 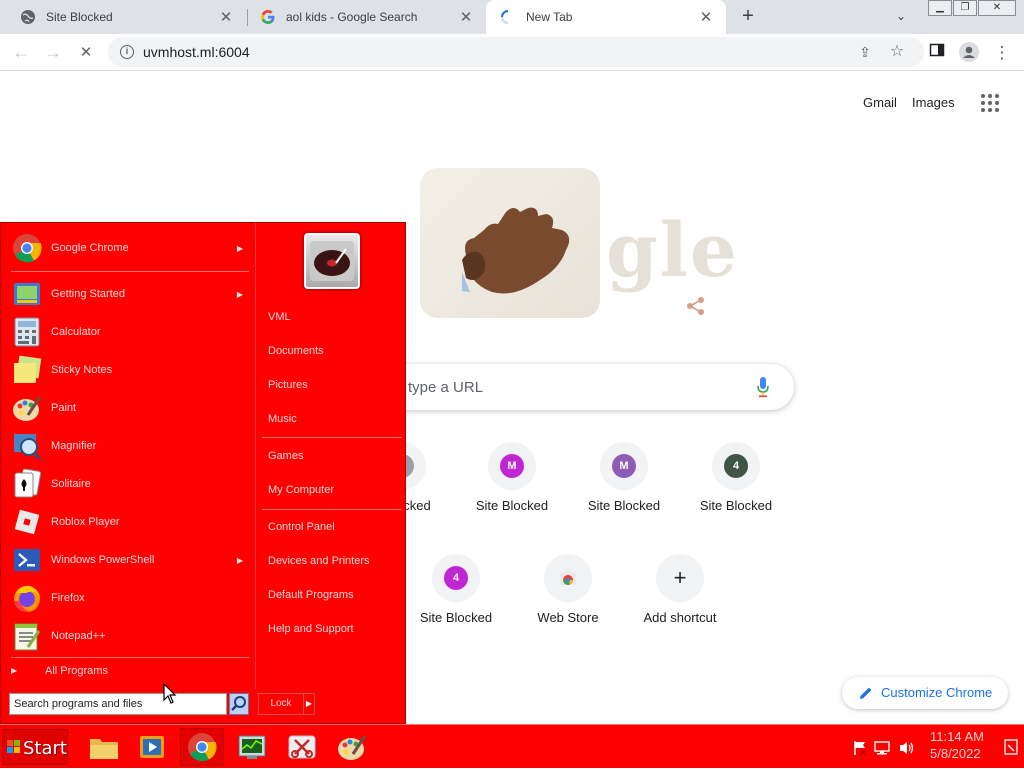 What do you see at coordinates (897, 52) in the screenshot?
I see `bookmark-star-icon: ☆` at bounding box center [897, 52].